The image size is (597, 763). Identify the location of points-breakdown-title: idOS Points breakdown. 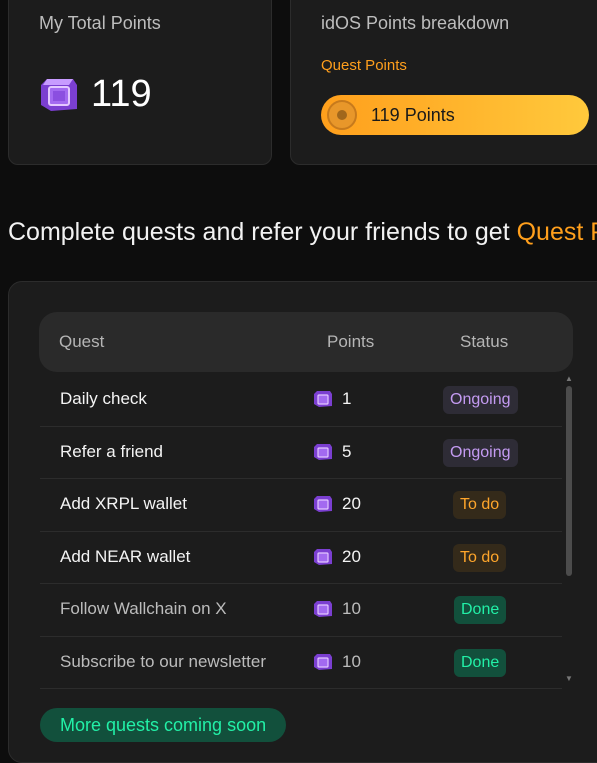
(415, 23).